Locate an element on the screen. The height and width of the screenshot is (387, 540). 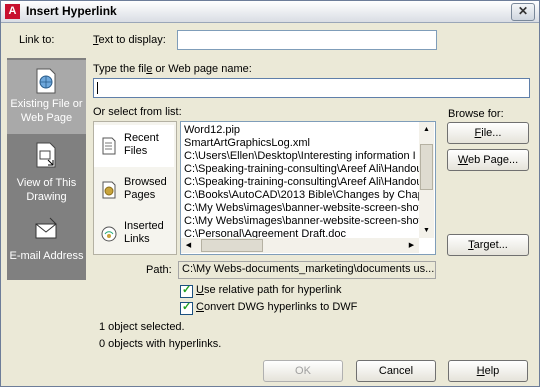
tab-inserted-links-label: Inserted Links is located at coordinates (144, 232).